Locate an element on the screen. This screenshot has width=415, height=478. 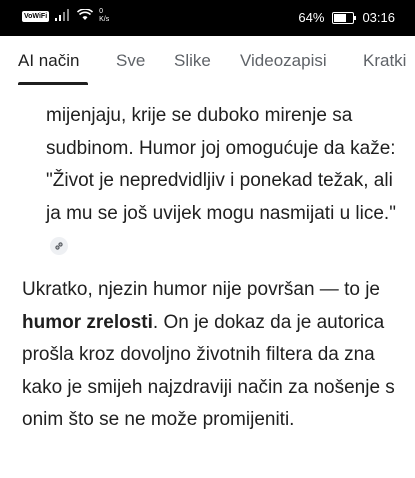
tab-shorts: Kratki is located at coordinates (384, 61).